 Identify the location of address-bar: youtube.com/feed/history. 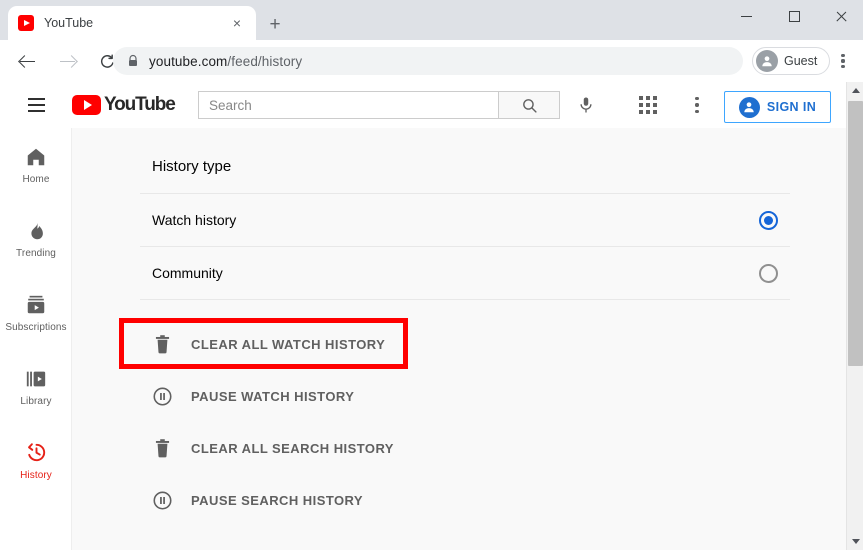
(428, 61).